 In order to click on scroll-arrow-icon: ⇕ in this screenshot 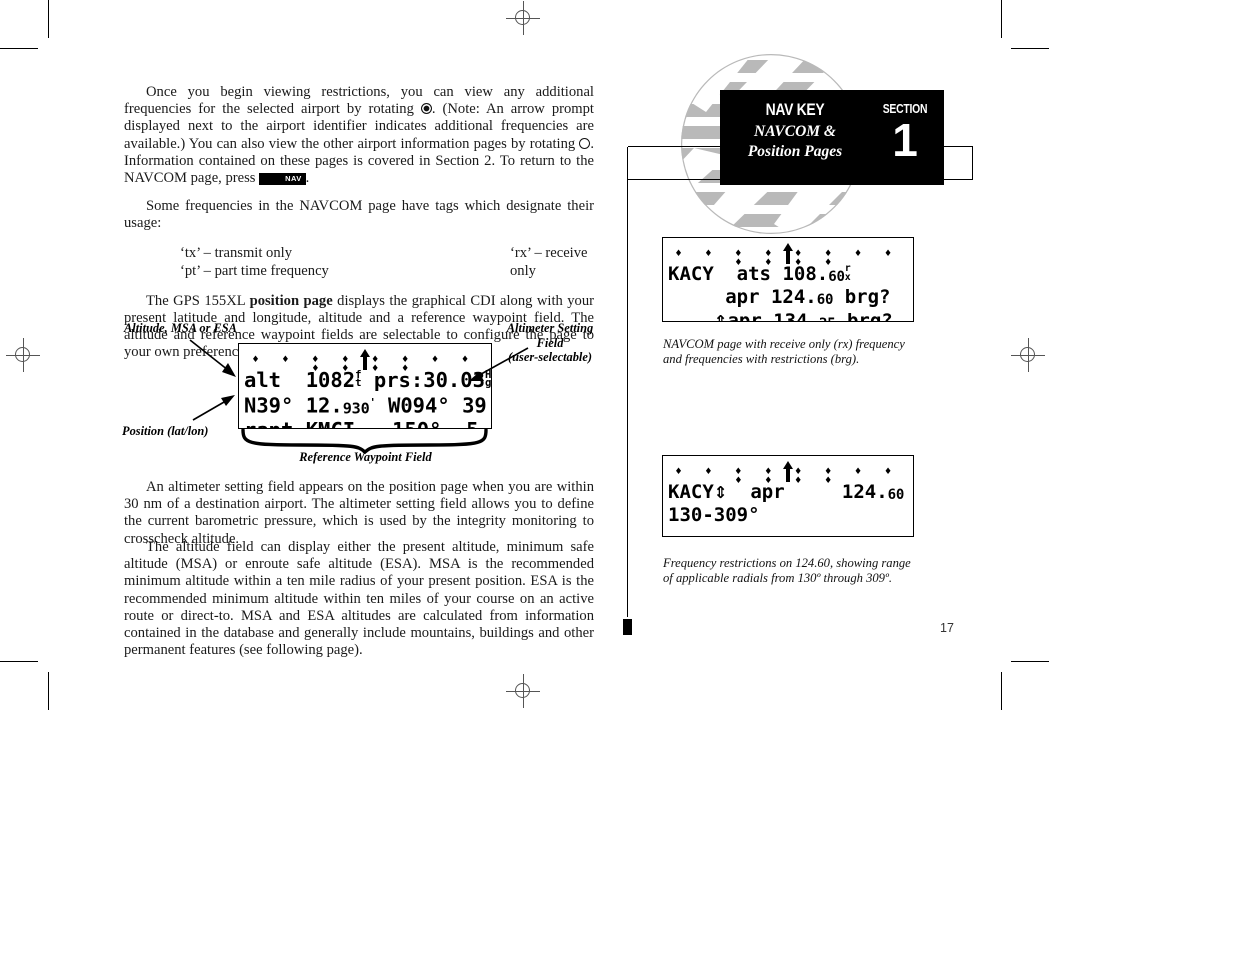, I will do `click(720, 316)`.